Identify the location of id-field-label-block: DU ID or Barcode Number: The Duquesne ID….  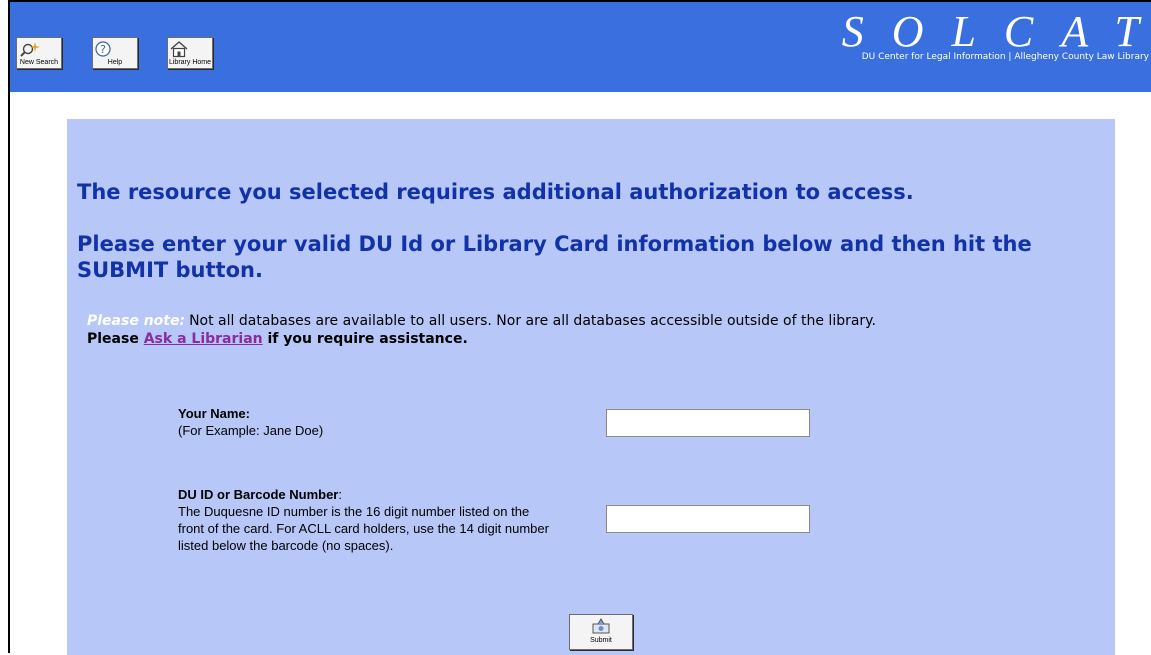
(368, 520).